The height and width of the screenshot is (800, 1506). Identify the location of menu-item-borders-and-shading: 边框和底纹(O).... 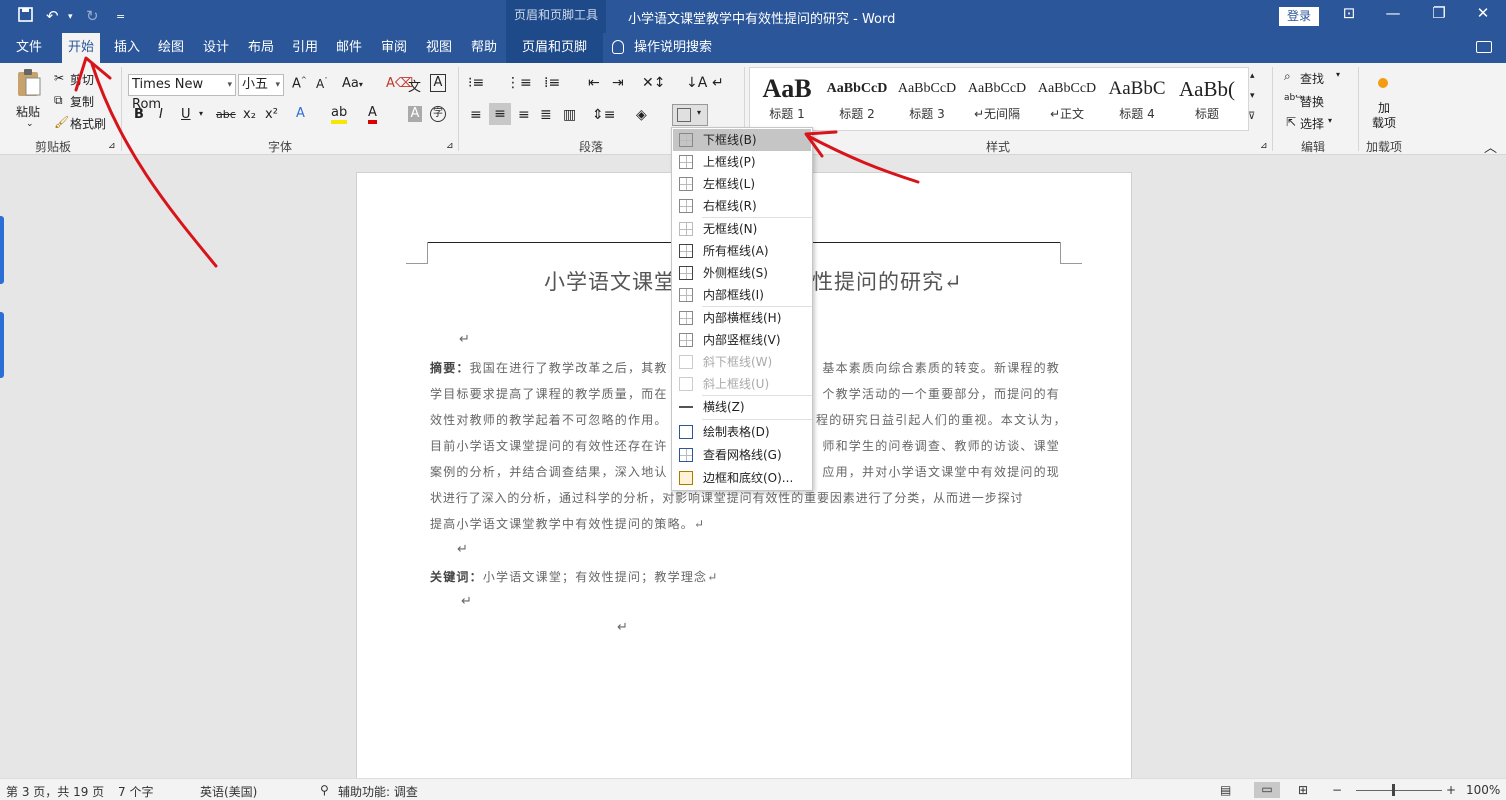
(742, 478).